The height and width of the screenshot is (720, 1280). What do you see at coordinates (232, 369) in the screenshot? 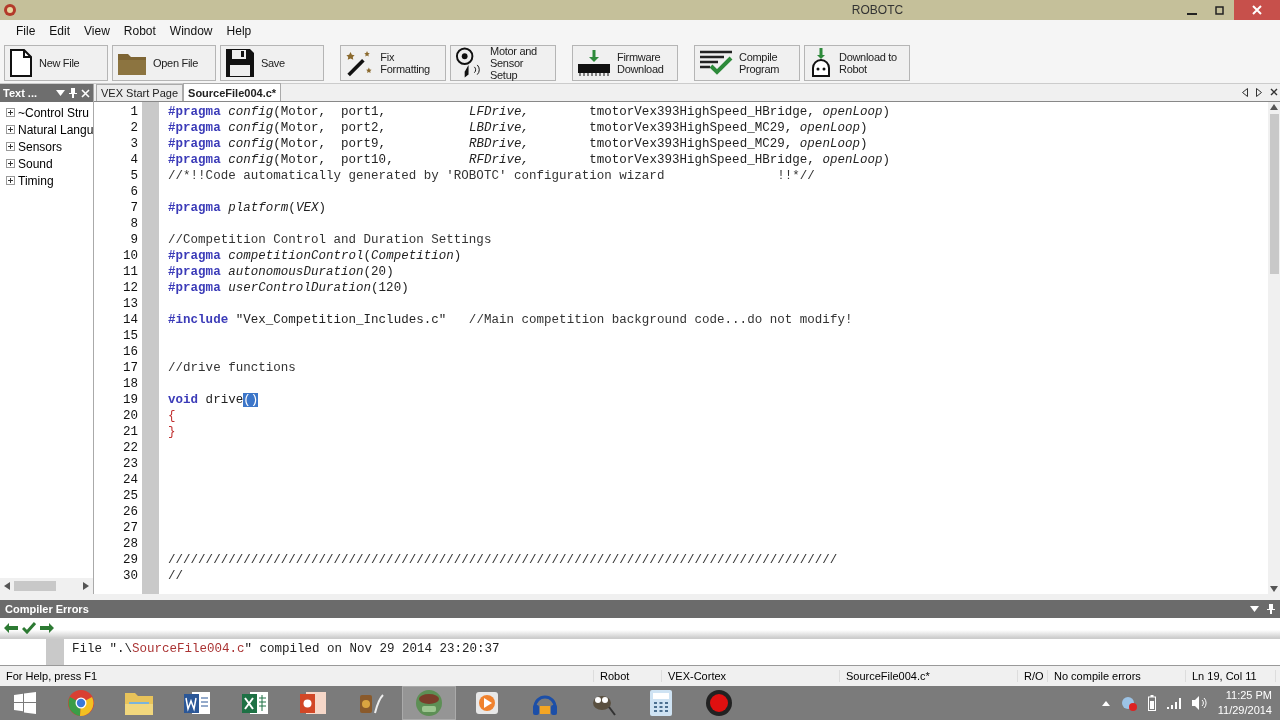
I see `code-line: //drive functions` at bounding box center [232, 369].